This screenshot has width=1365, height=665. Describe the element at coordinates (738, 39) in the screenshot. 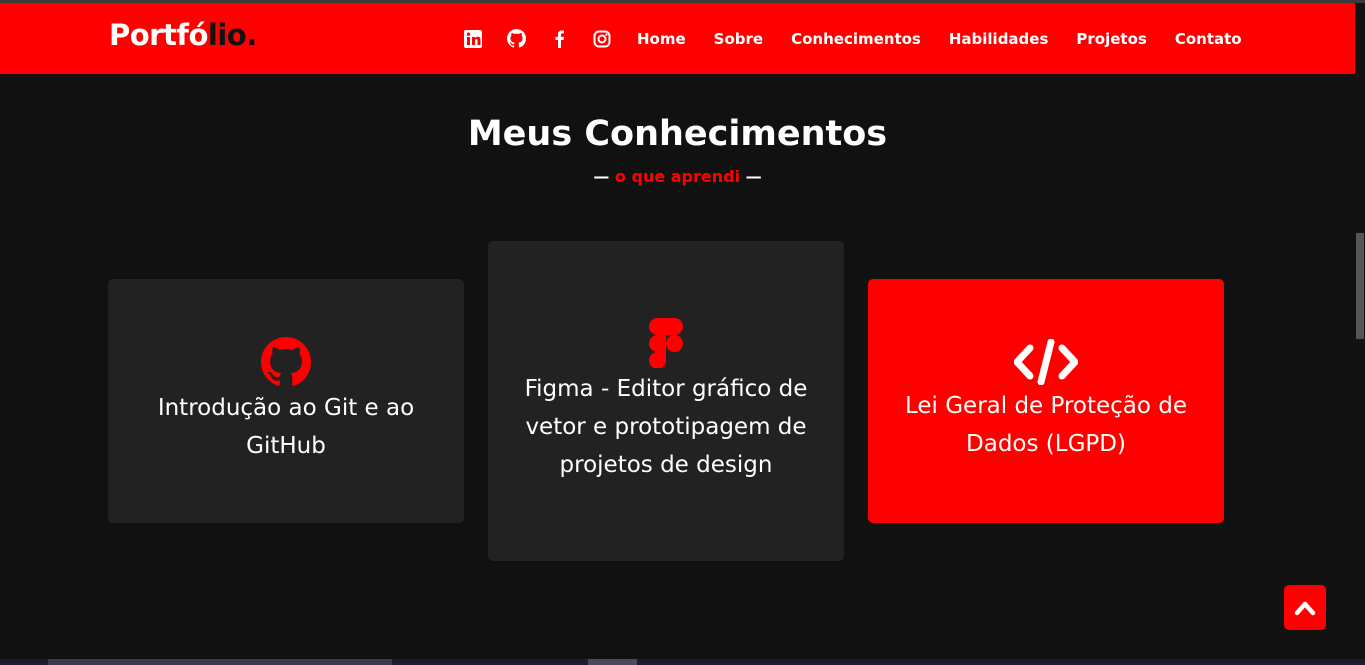

I see `nav-sobre: Sobre` at that location.